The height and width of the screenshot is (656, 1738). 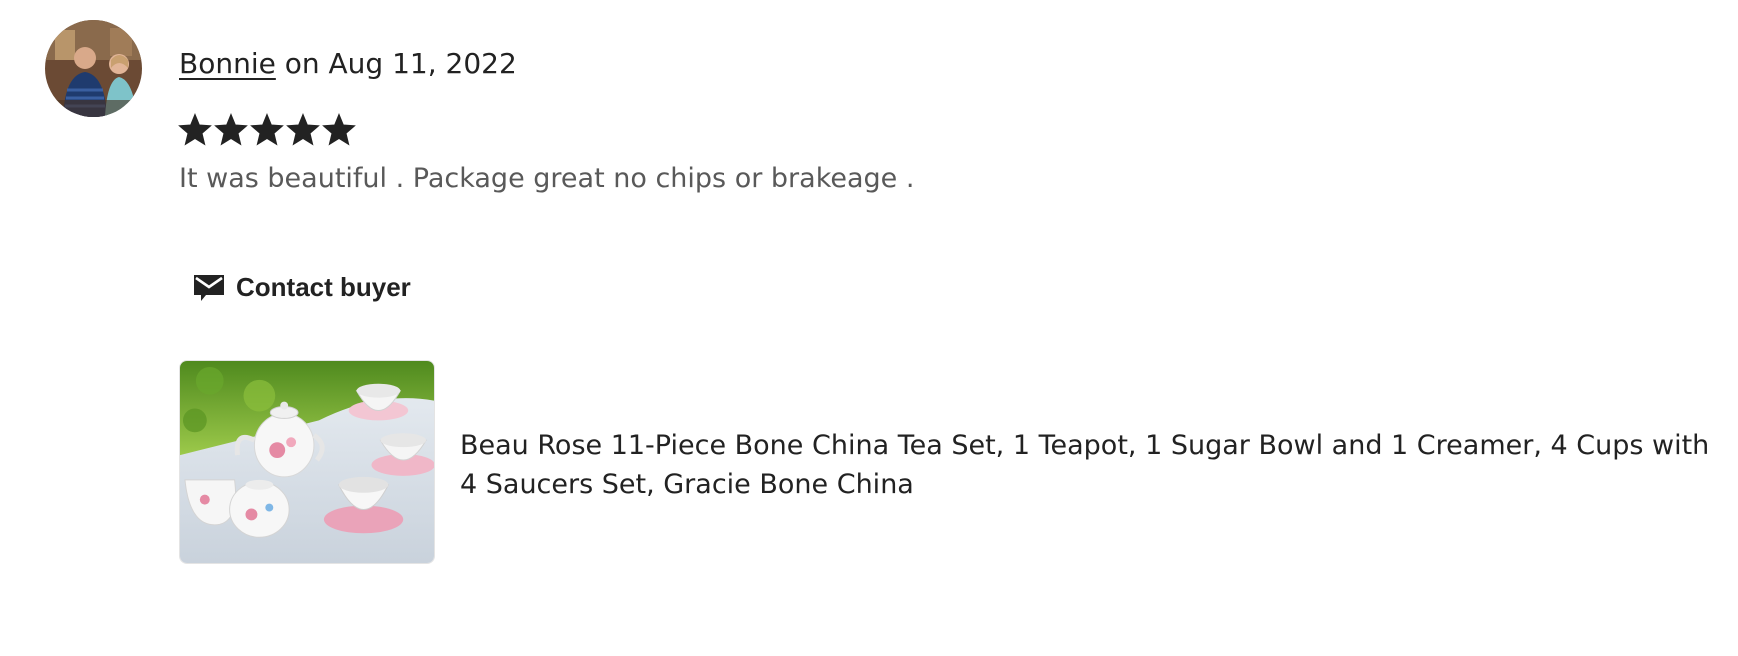 I want to click on contact-buyer-button: Contact buyer, so click(x=301, y=287).